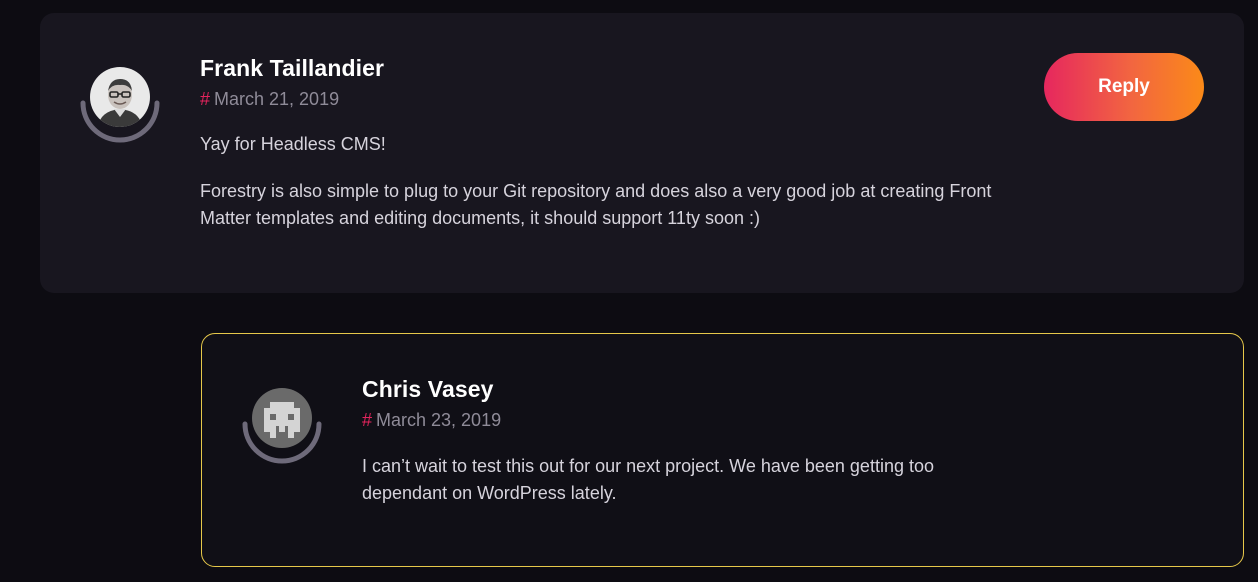 The height and width of the screenshot is (582, 1258). Describe the element at coordinates (1124, 87) in the screenshot. I see `reply-button: Reply` at that location.